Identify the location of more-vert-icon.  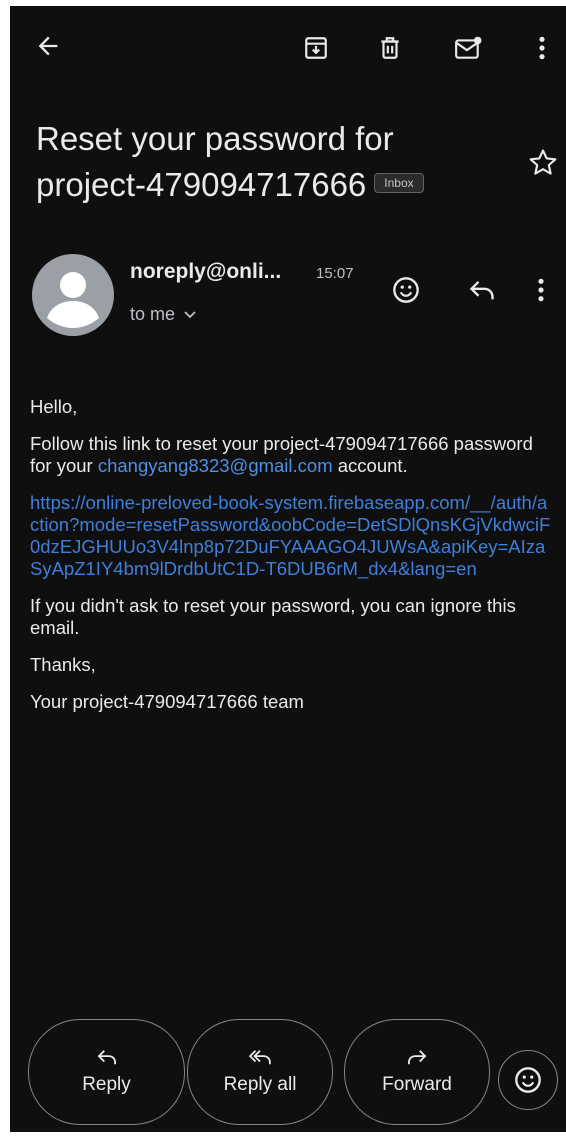
(542, 48).